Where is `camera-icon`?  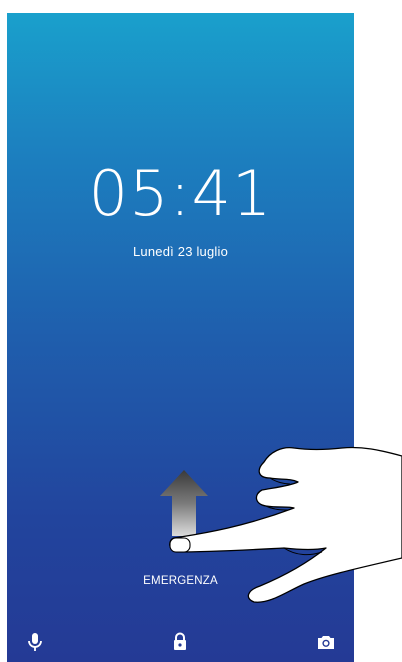 camera-icon is located at coordinates (326, 642).